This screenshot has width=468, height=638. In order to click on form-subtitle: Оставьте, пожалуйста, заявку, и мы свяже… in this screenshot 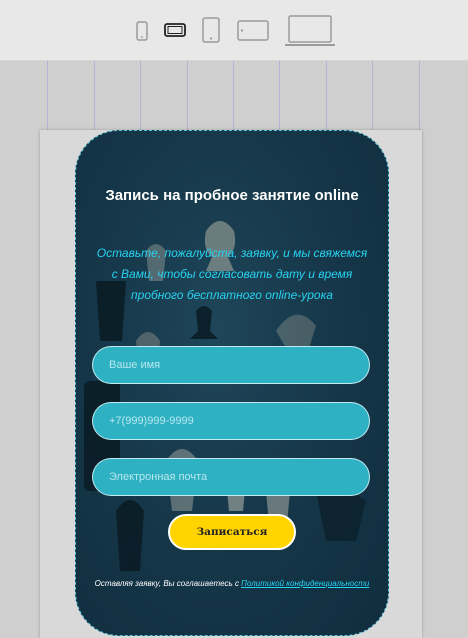, I will do `click(232, 274)`.